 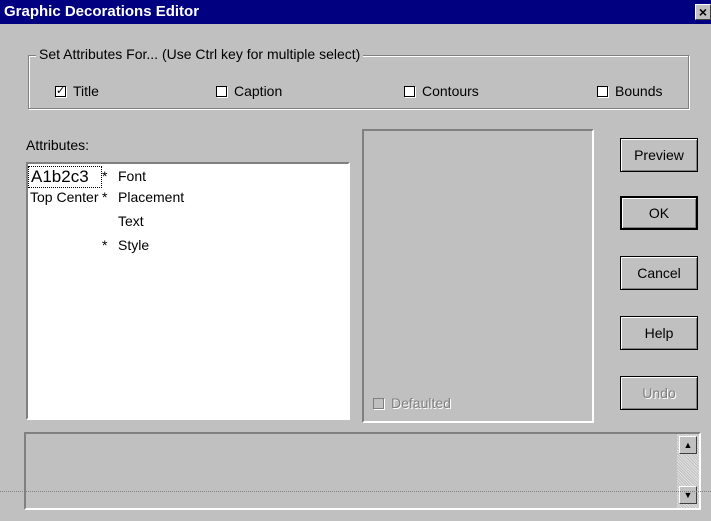 I want to click on checkmark-icon: ✓, so click(x=60, y=90).